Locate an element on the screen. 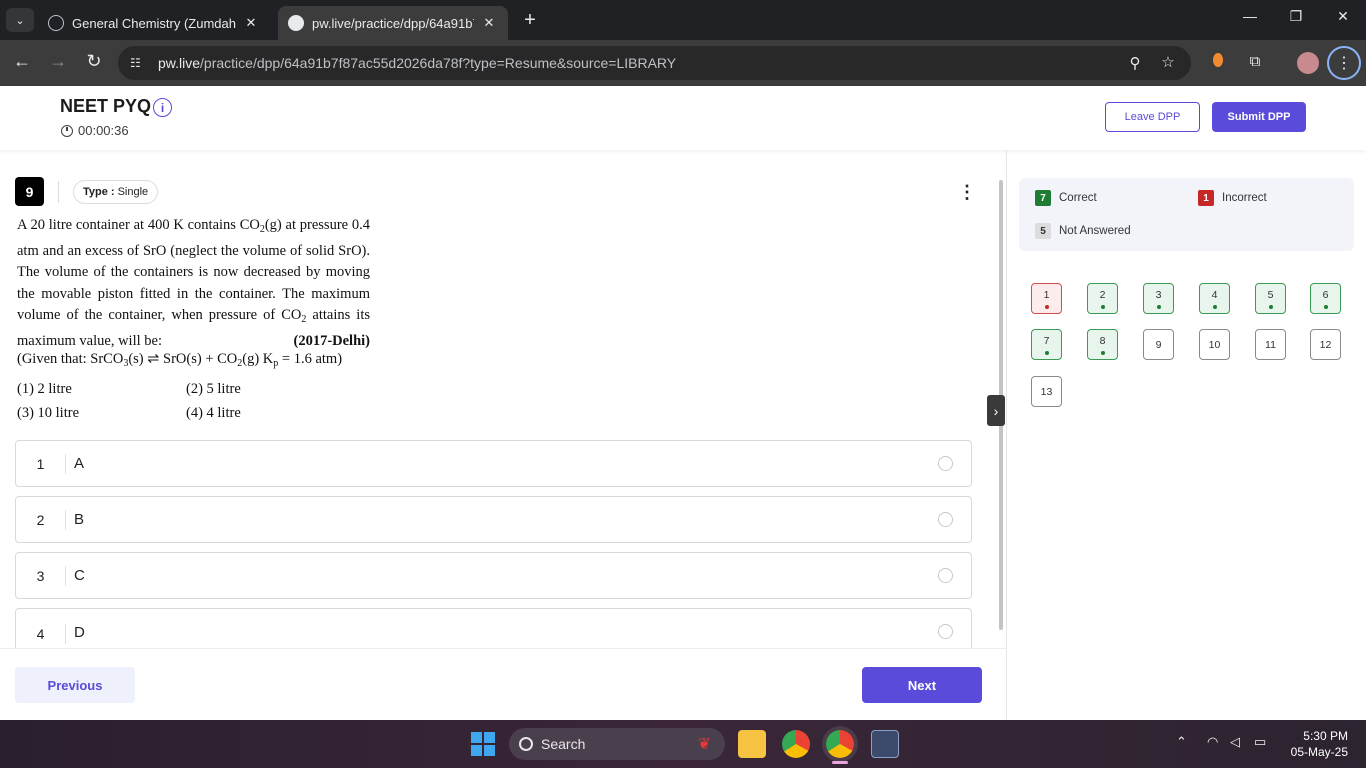 The image size is (1366, 768). palette-question-11: 11 is located at coordinates (1270, 344).